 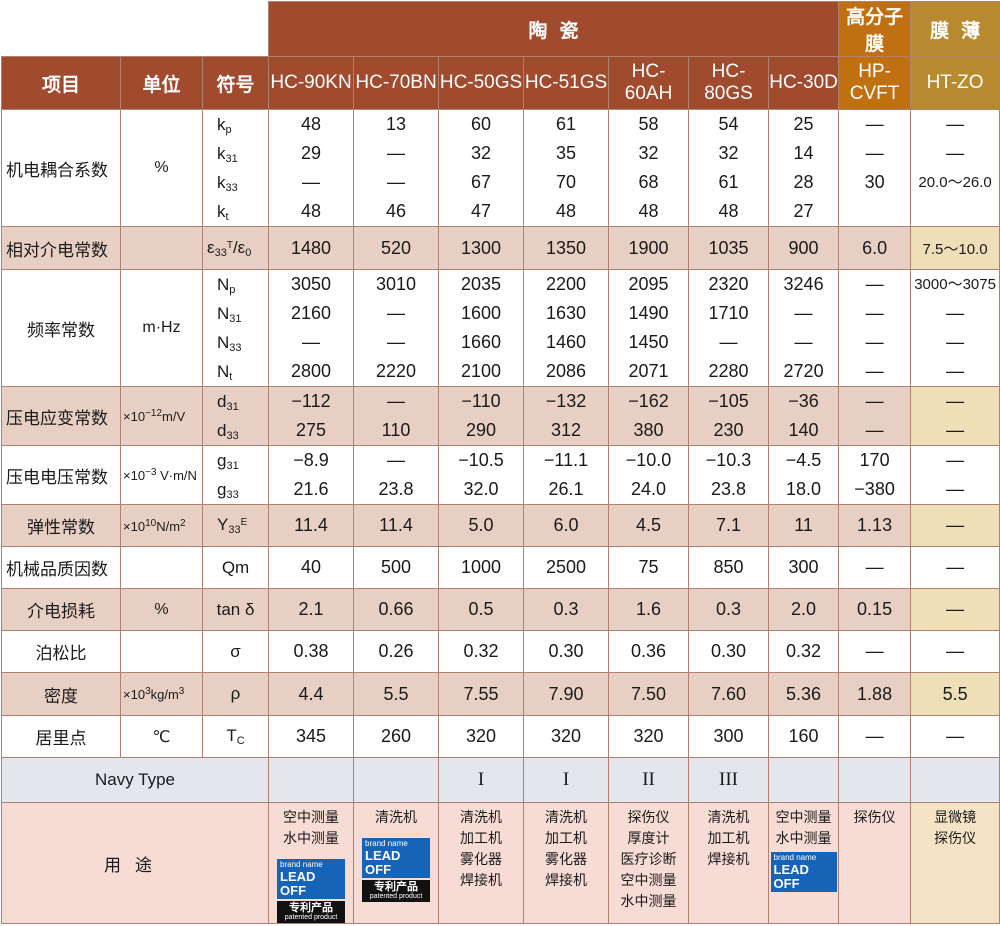 What do you see at coordinates (311, 313) in the screenshot?
I see `frequency-value: 2160` at bounding box center [311, 313].